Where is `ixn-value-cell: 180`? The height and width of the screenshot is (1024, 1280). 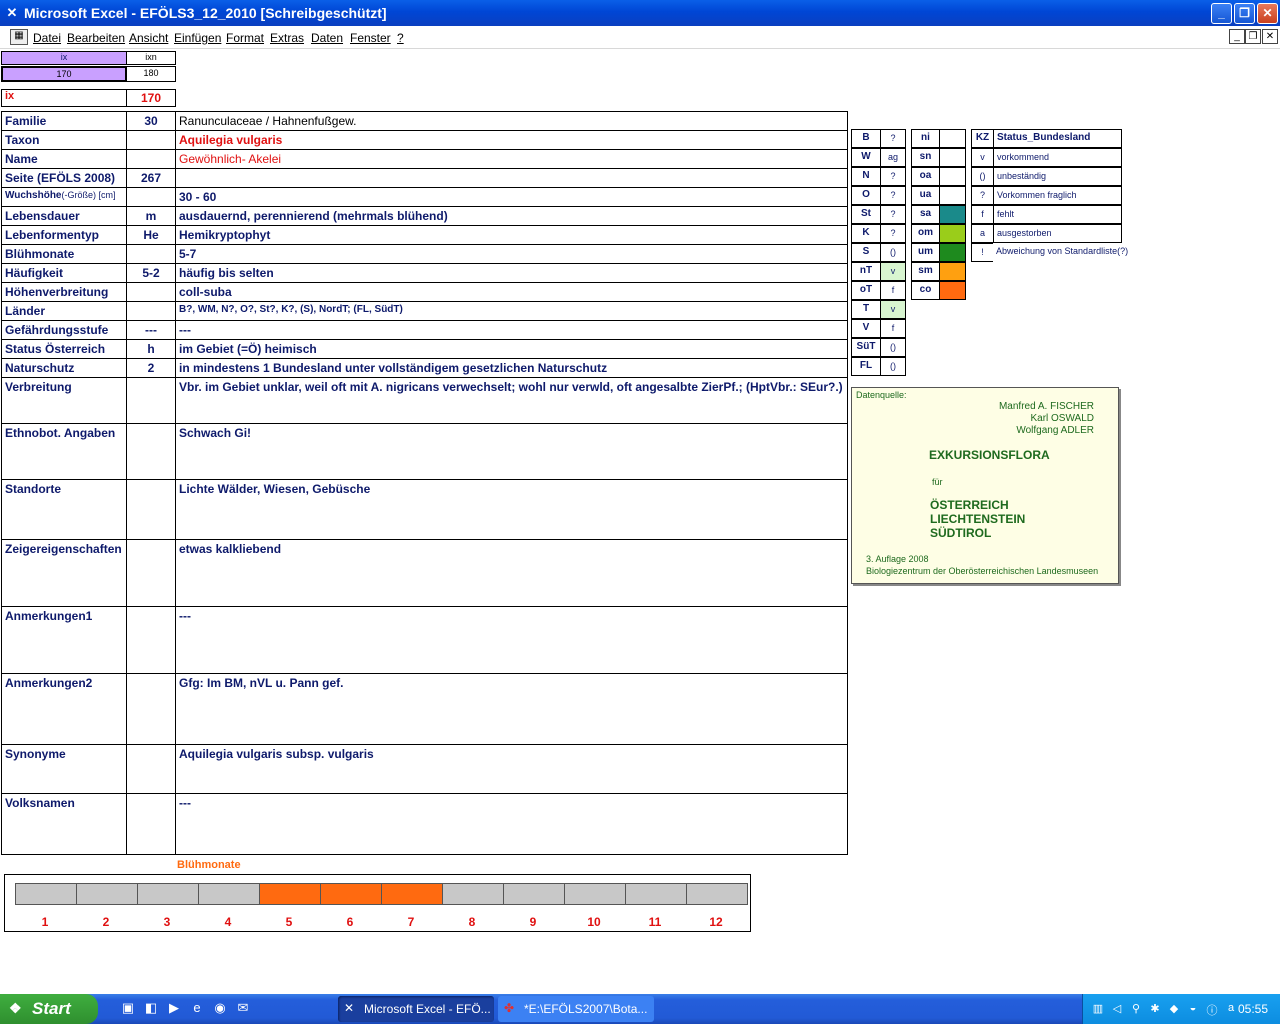
ixn-value-cell: 180 is located at coordinates (151, 74).